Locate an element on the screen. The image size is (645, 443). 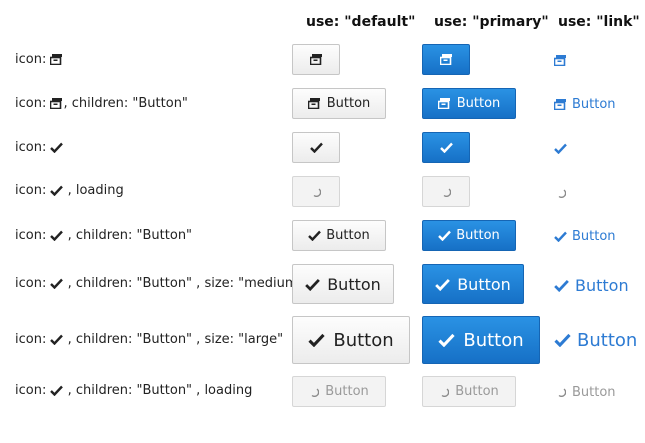
default-loading-text-button: Button is located at coordinates (339, 391).